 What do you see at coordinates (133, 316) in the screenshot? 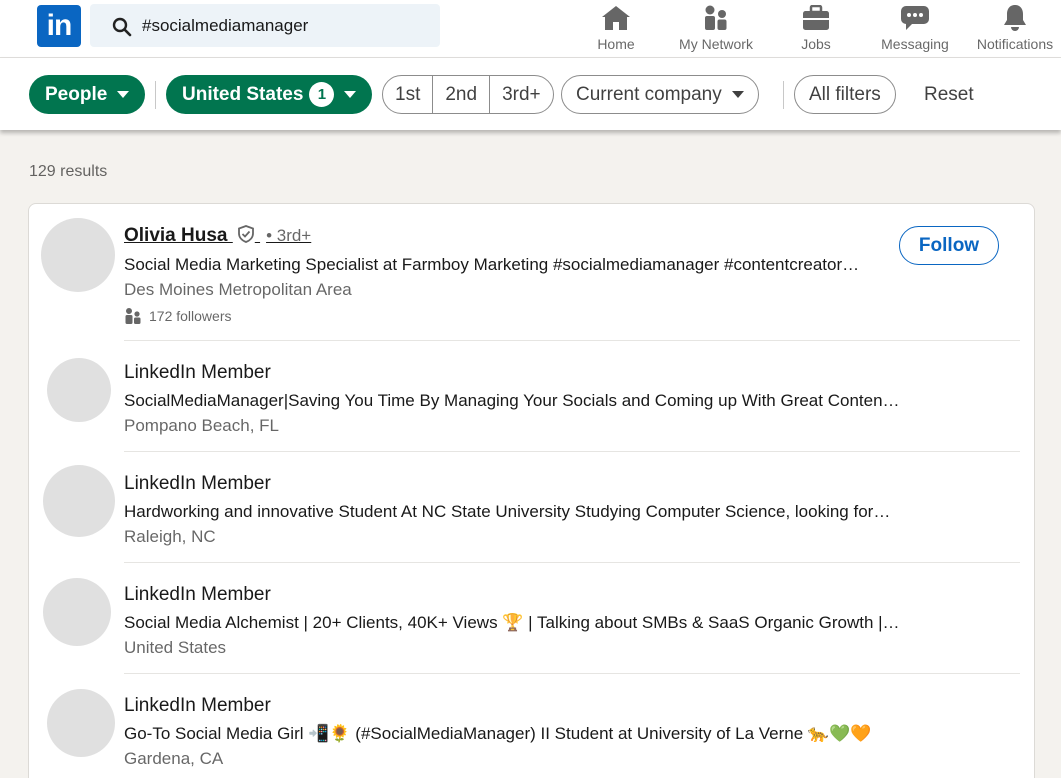
I see `people-icon` at bounding box center [133, 316].